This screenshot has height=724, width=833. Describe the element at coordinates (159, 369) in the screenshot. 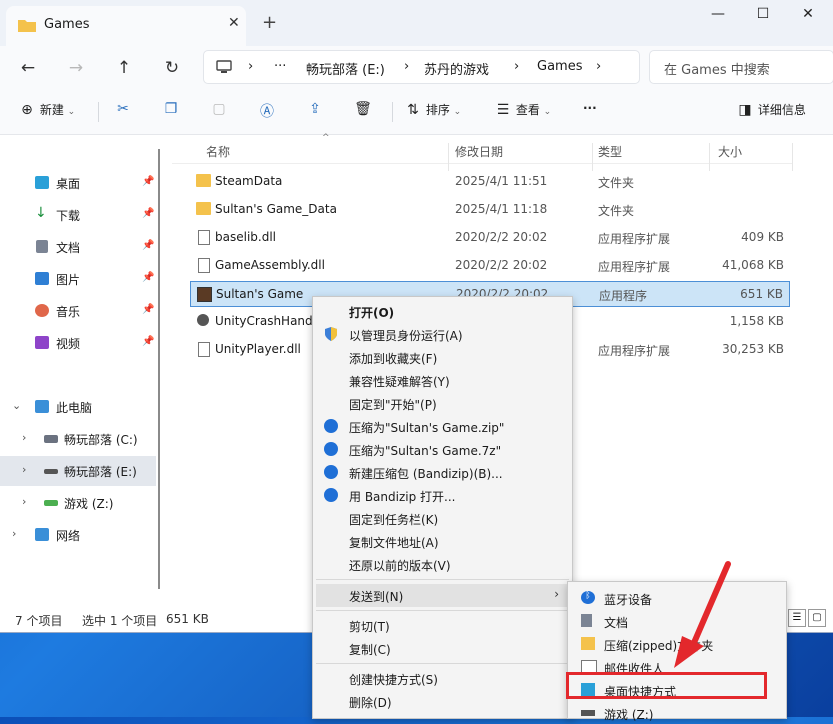

I see `sidebar-scrollbar` at that location.